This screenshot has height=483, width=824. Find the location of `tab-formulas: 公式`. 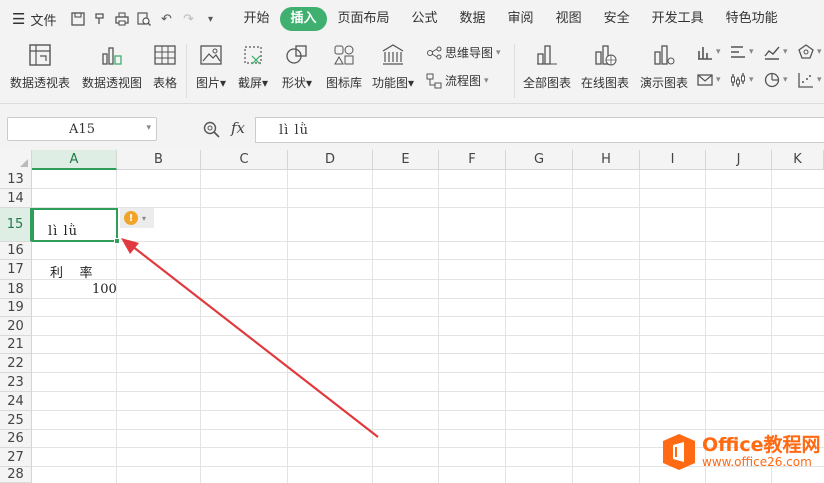

tab-formulas: 公式 is located at coordinates (425, 19).